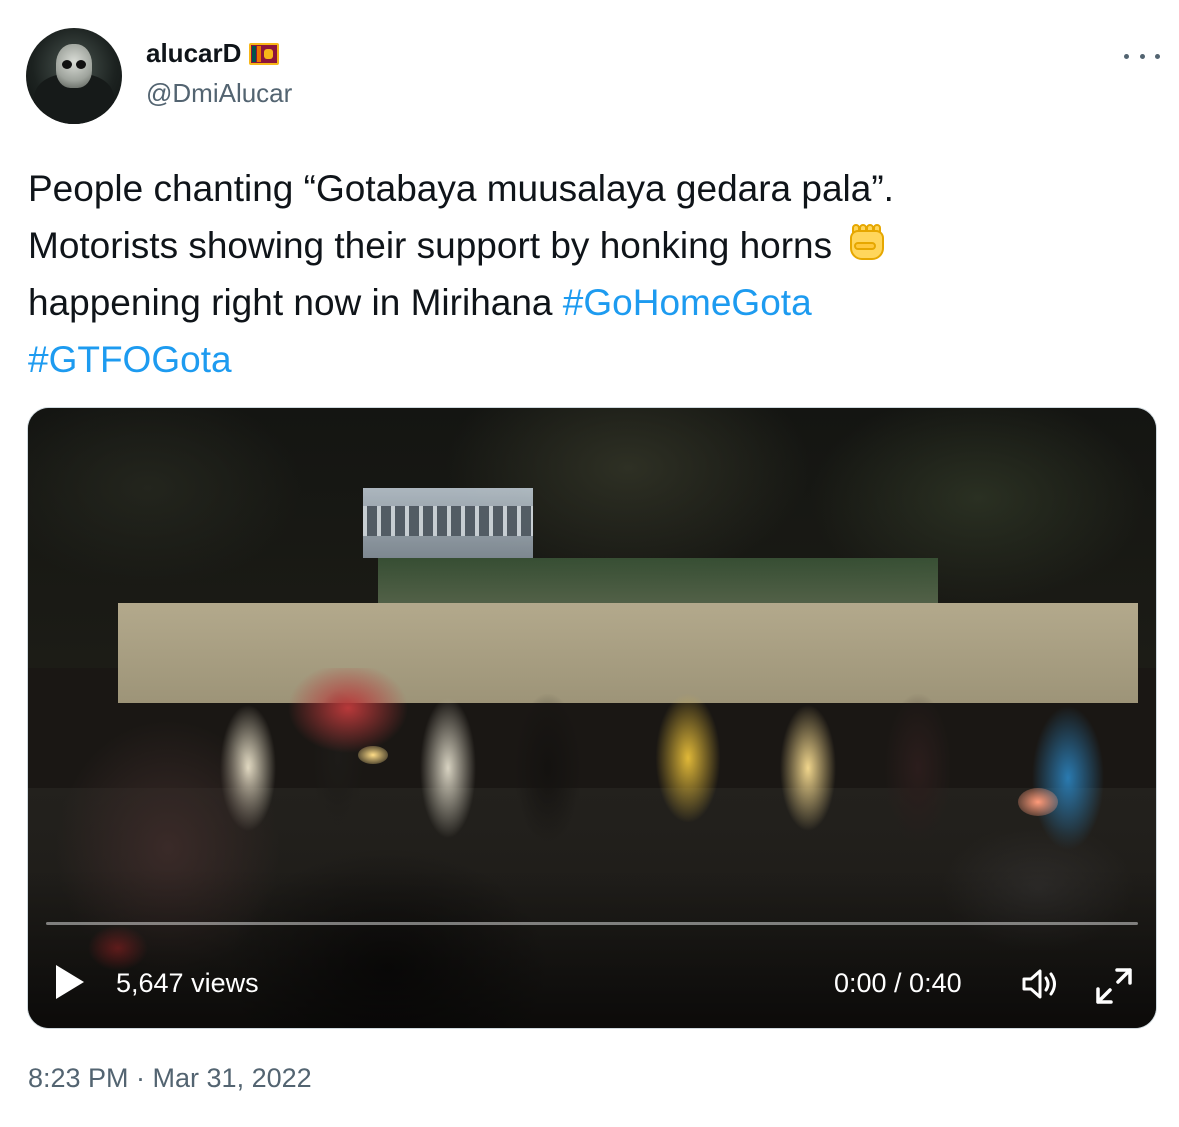  What do you see at coordinates (1041, 984) in the screenshot?
I see `volume-icon` at bounding box center [1041, 984].